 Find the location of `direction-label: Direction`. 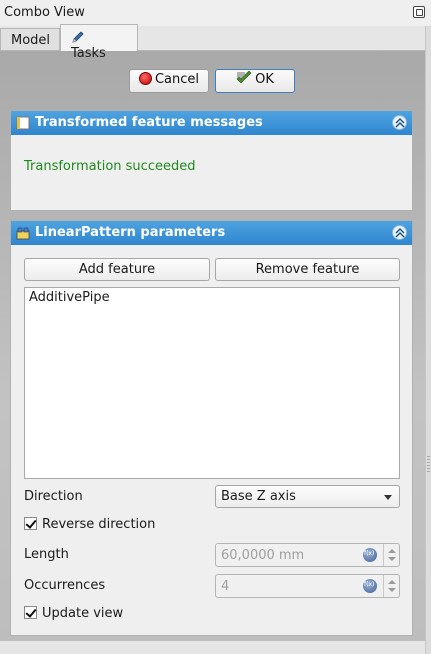

direction-label: Direction is located at coordinates (53, 496).